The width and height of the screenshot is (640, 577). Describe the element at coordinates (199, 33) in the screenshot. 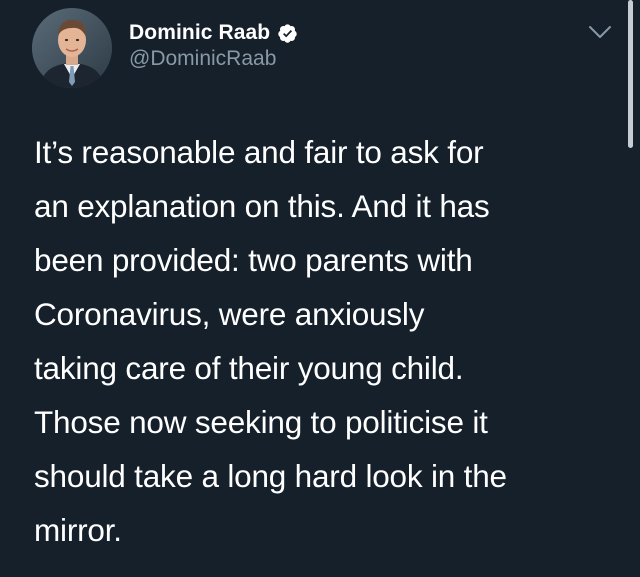

I see `author-display-name: Dominic Raab` at that location.